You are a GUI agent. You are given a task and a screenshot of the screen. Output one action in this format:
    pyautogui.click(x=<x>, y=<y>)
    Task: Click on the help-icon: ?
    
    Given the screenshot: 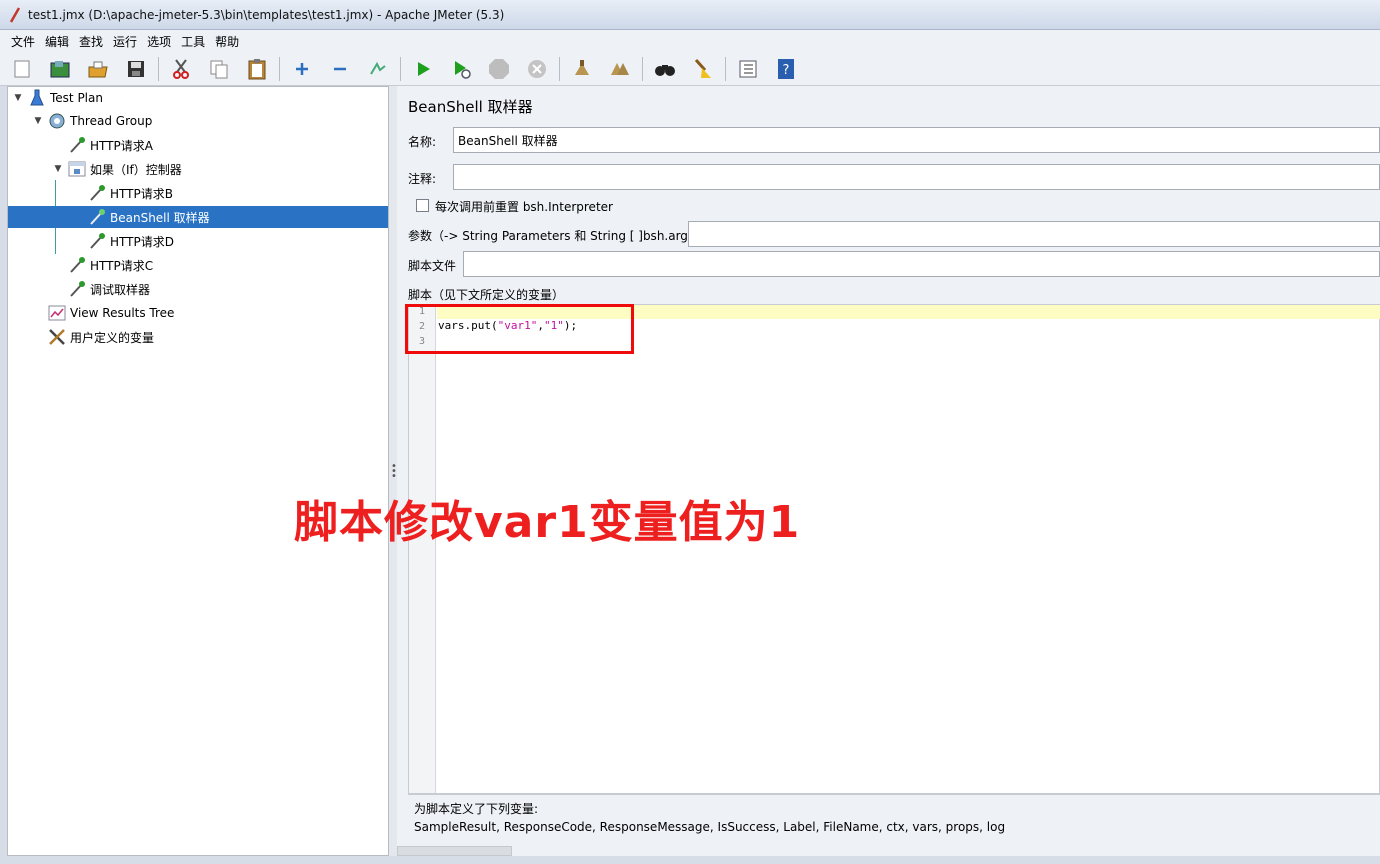 What is the action you would take?
    pyautogui.click(x=786, y=69)
    